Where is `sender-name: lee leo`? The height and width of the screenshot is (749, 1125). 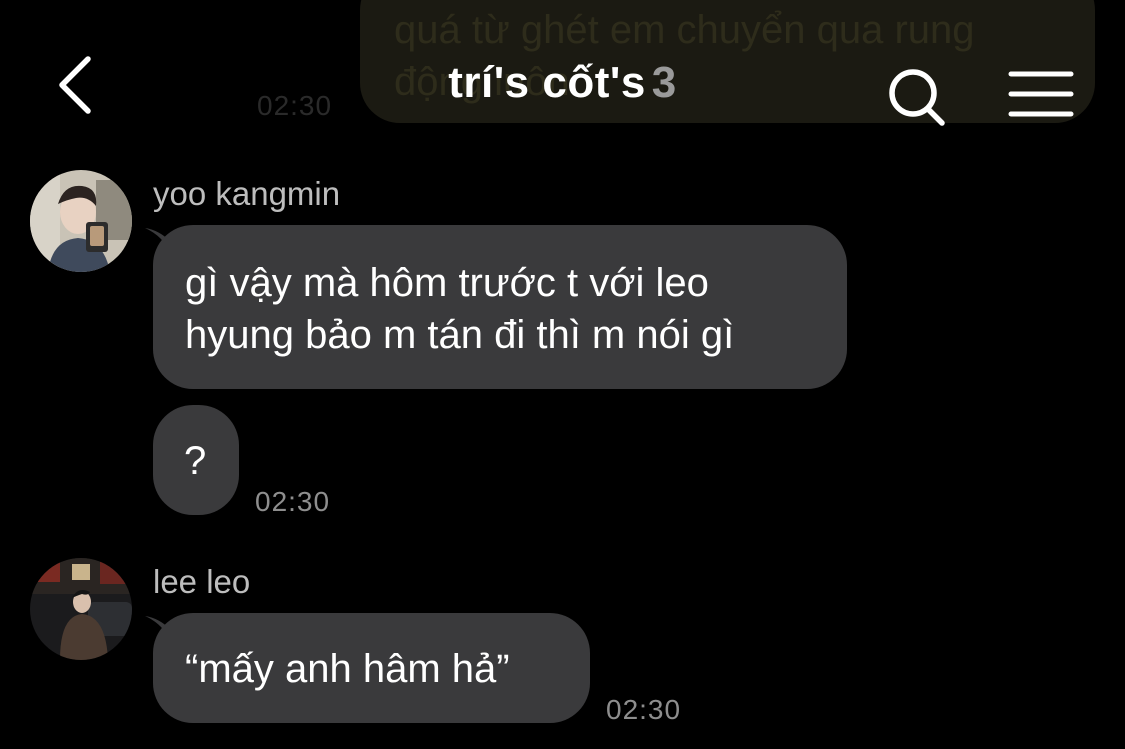 sender-name: lee leo is located at coordinates (202, 581).